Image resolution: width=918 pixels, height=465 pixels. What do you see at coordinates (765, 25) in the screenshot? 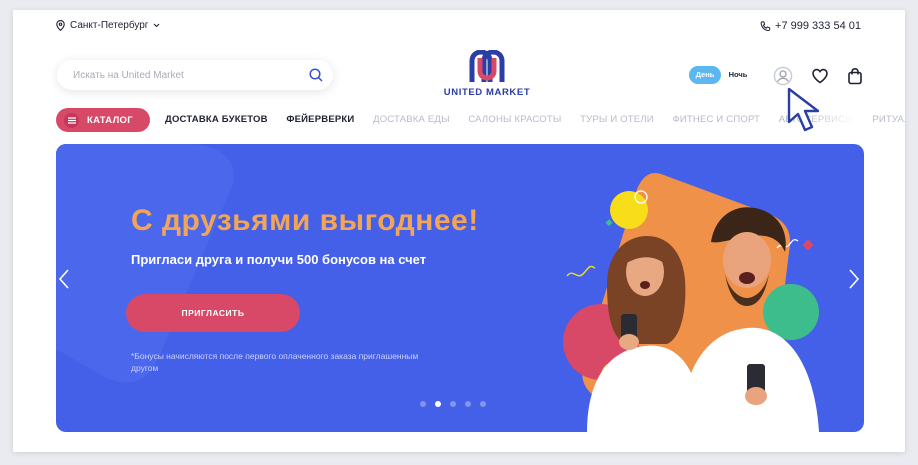
I see `phone-icon` at bounding box center [765, 25].